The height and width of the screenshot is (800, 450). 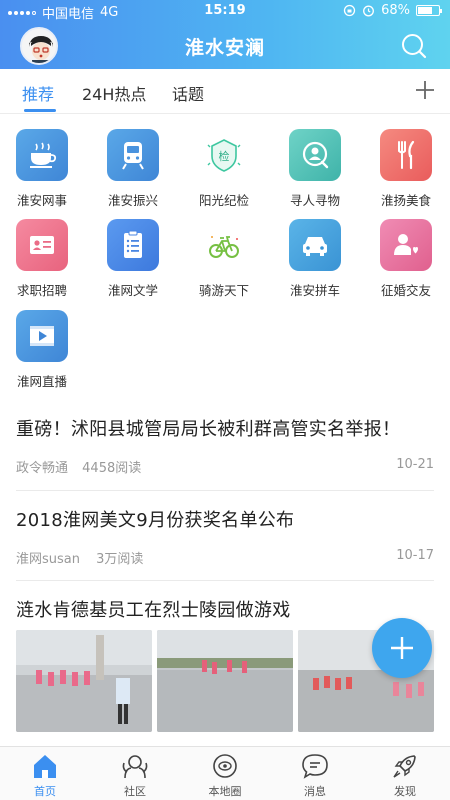 I want to click on news-source: 淮网susan, so click(x=48, y=559).